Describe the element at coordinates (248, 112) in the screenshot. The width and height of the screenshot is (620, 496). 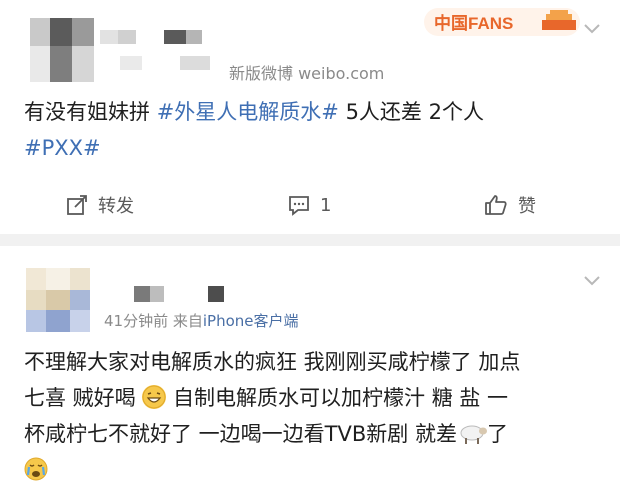
I see `hashtag-link: #外星人电解质水#` at that location.